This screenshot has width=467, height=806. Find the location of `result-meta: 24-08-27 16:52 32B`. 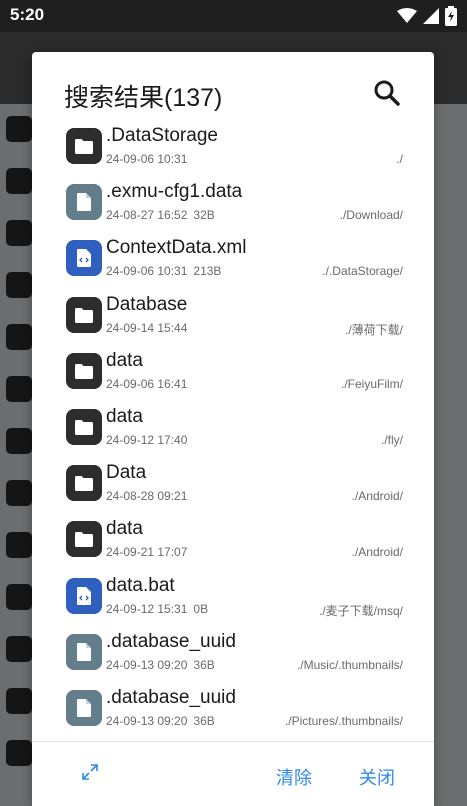

result-meta: 24-08-27 16:52 32B is located at coordinates (160, 215).